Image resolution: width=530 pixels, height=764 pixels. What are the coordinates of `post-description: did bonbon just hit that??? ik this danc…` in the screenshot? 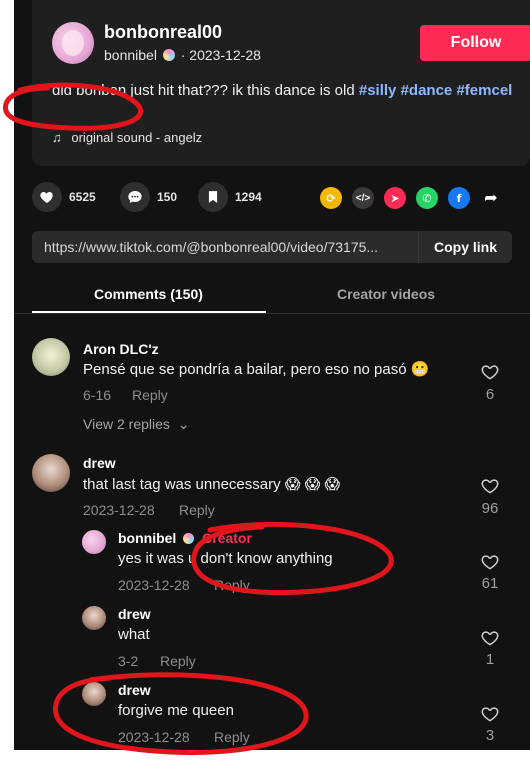 It's located at (287, 90).